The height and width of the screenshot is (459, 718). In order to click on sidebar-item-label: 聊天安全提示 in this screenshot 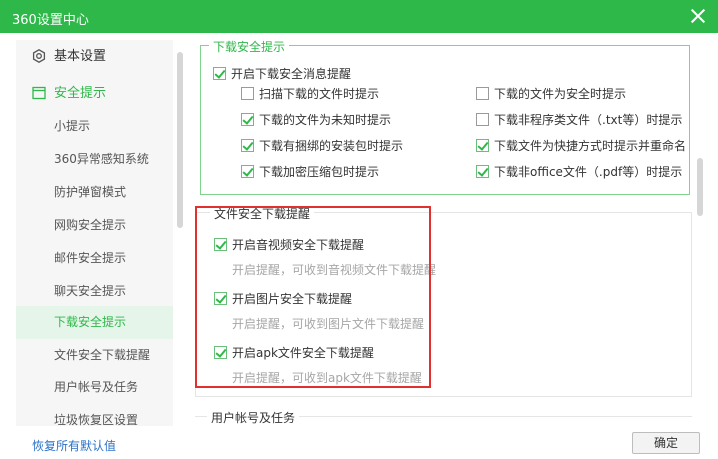, I will do `click(90, 291)`.